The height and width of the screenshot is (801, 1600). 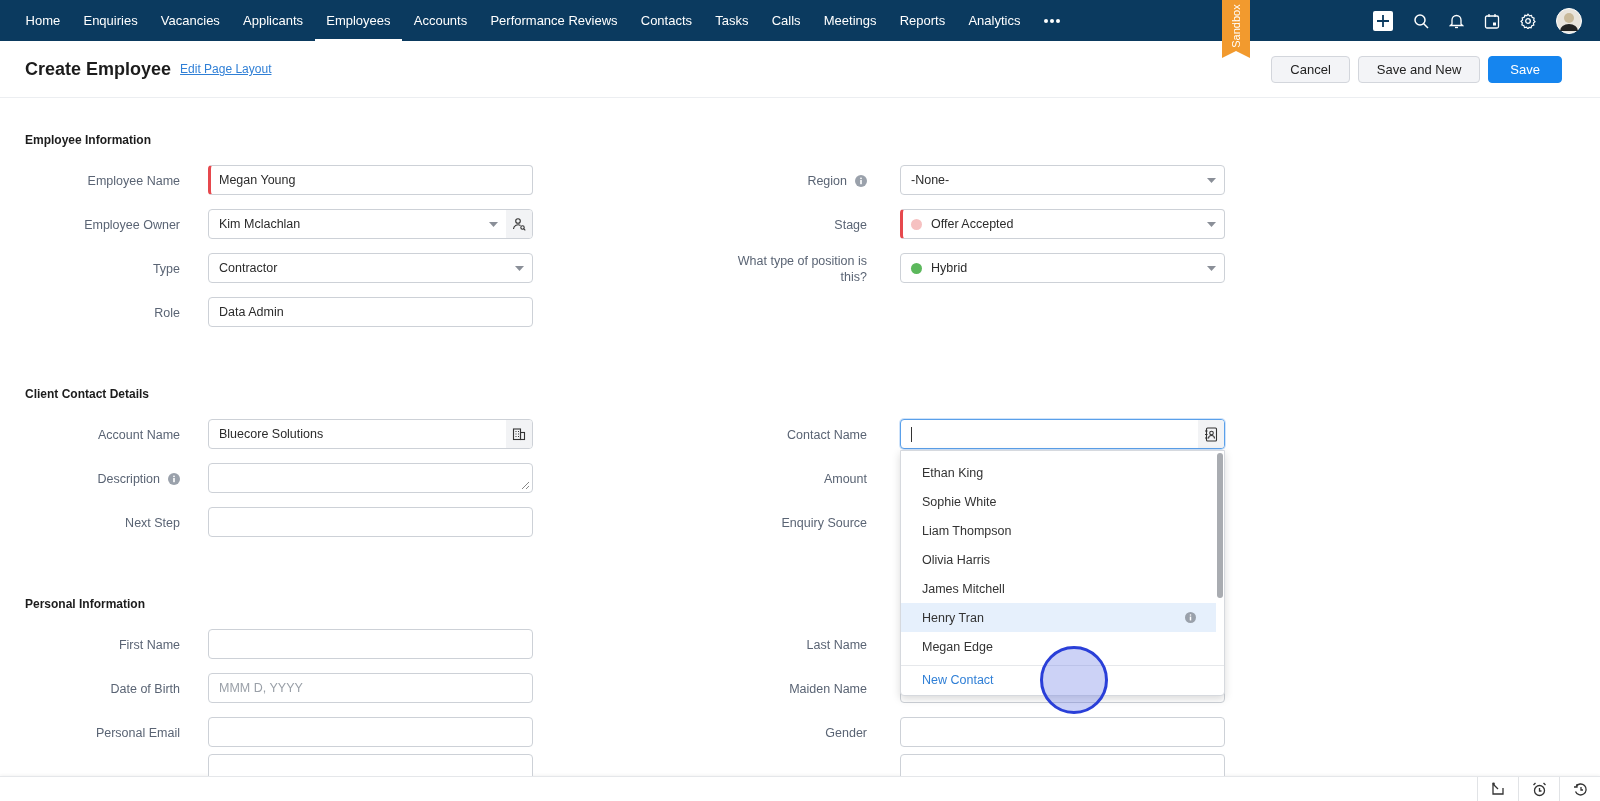 What do you see at coordinates (922, 20) in the screenshot?
I see `nav-tab: Reports` at bounding box center [922, 20].